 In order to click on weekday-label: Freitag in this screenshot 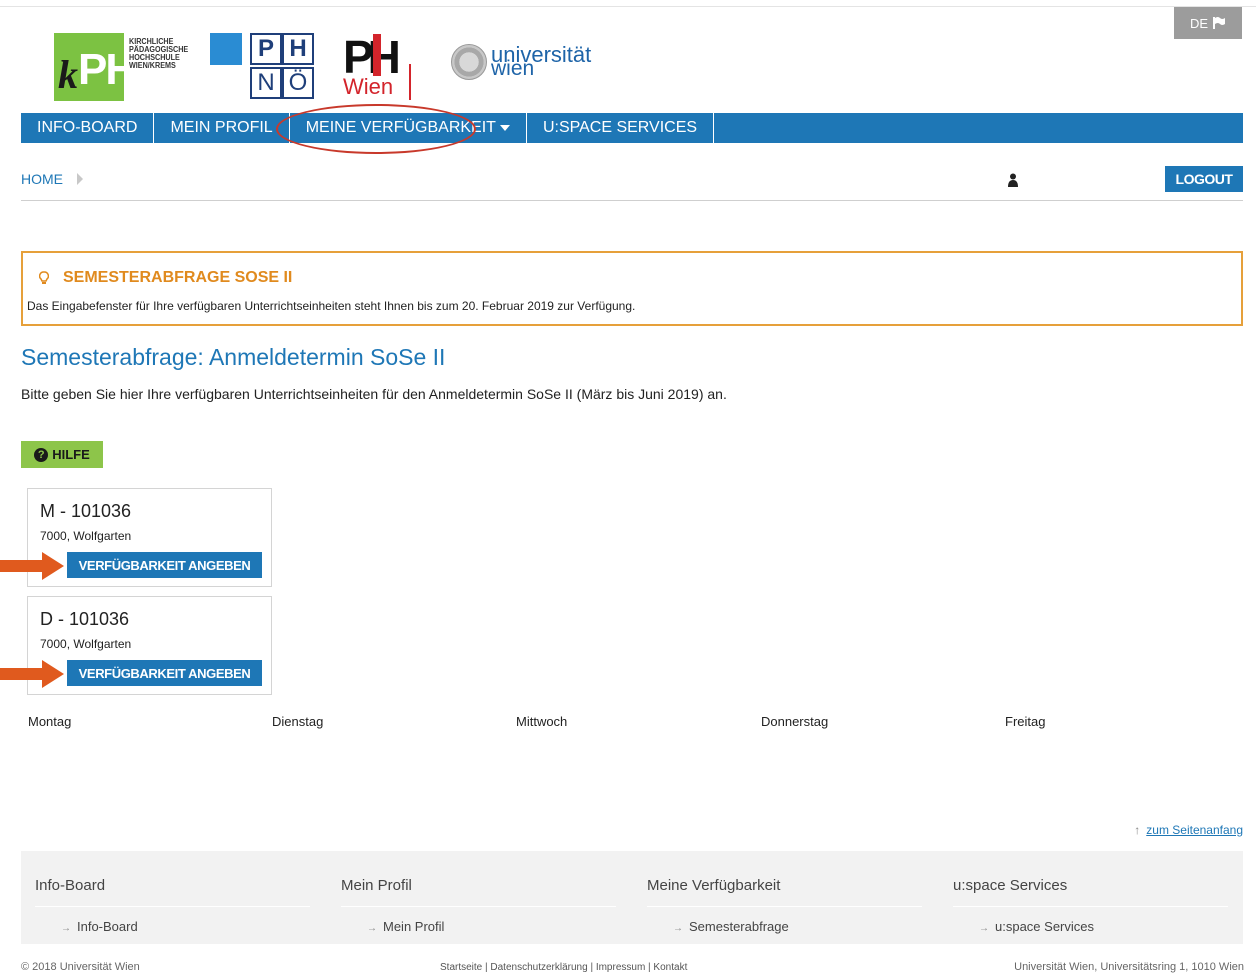, I will do `click(1025, 721)`.